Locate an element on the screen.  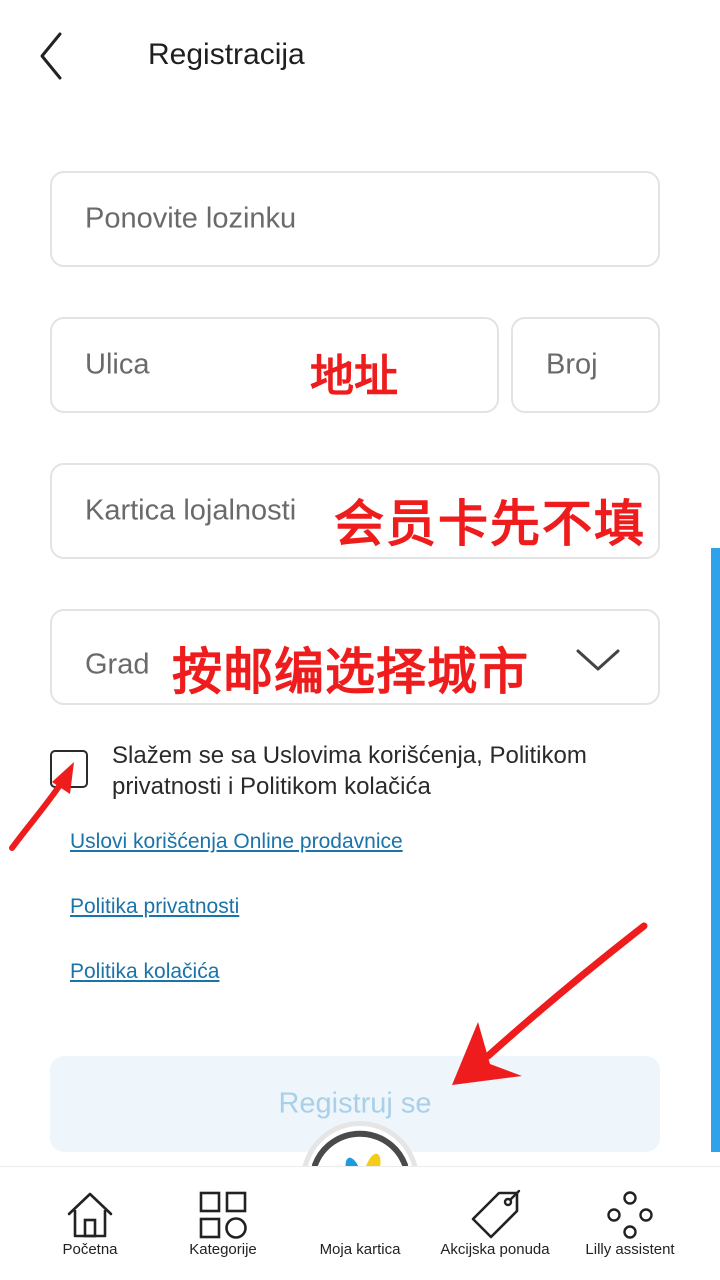
back-button is located at coordinates (52, 56).